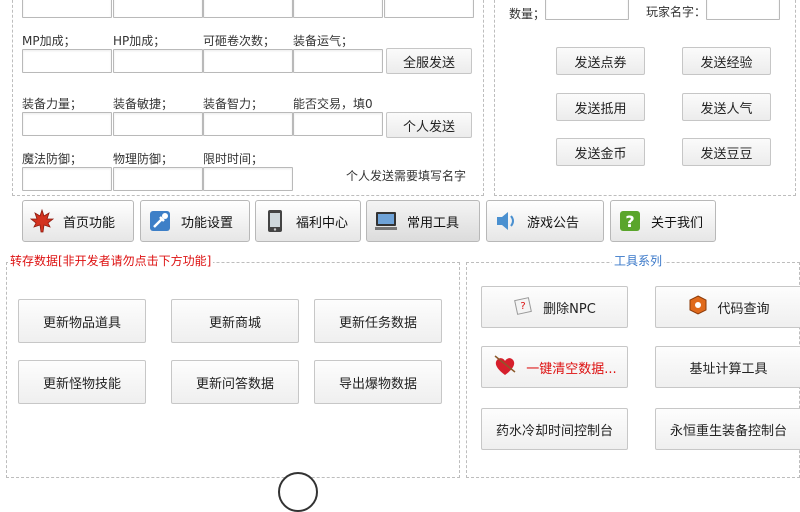 The image size is (800, 512). What do you see at coordinates (67, 61) in the screenshot?
I see `mp-bonus-input` at bounding box center [67, 61].